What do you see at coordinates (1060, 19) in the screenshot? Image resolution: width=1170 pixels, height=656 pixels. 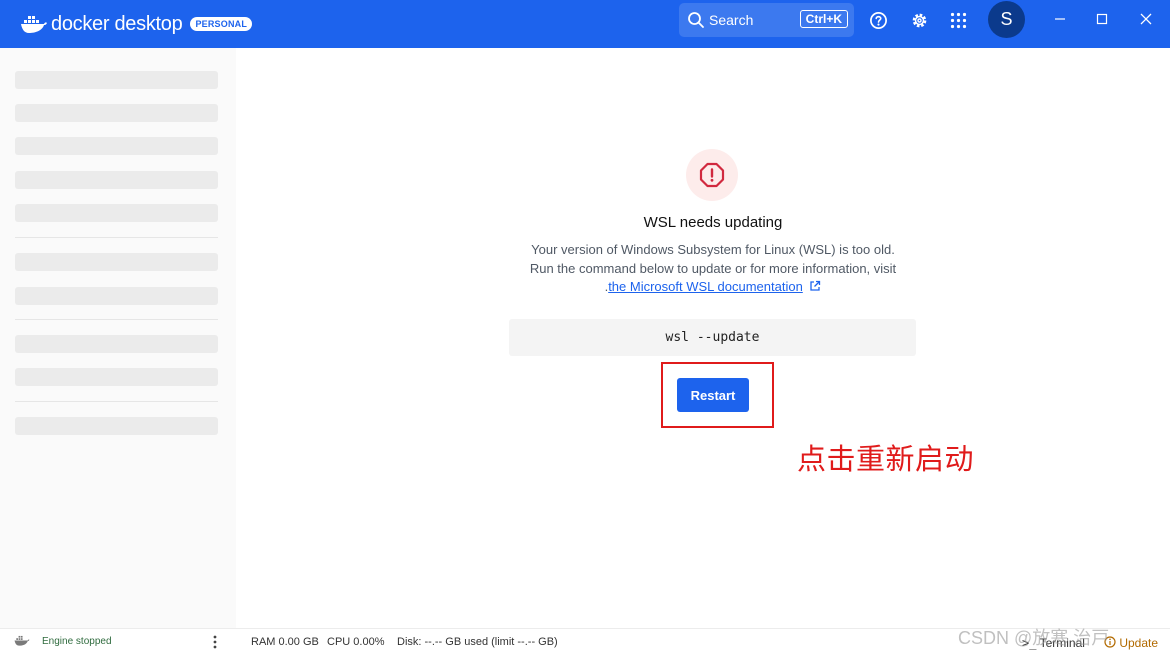 I see `minimize-icon` at bounding box center [1060, 19].